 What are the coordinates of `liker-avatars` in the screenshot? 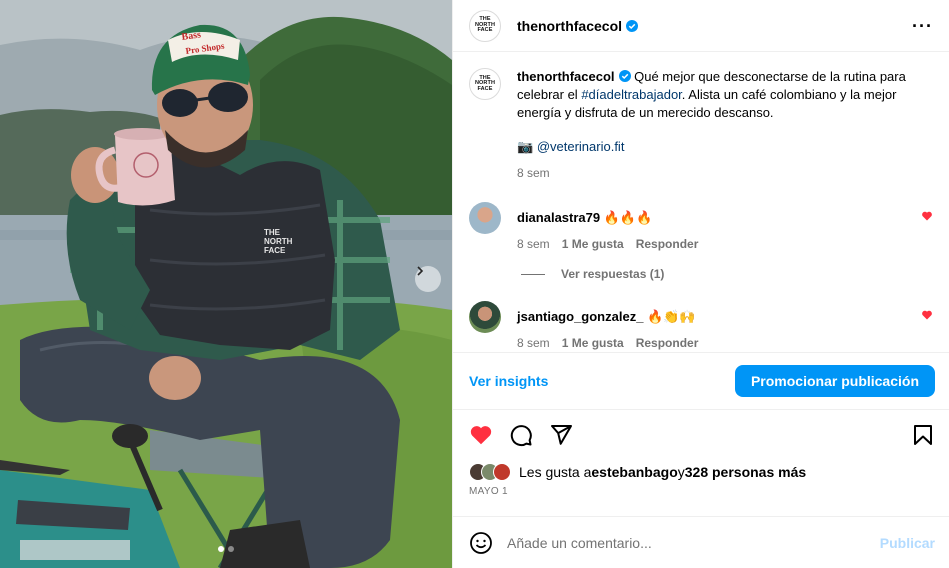 It's located at (490, 472).